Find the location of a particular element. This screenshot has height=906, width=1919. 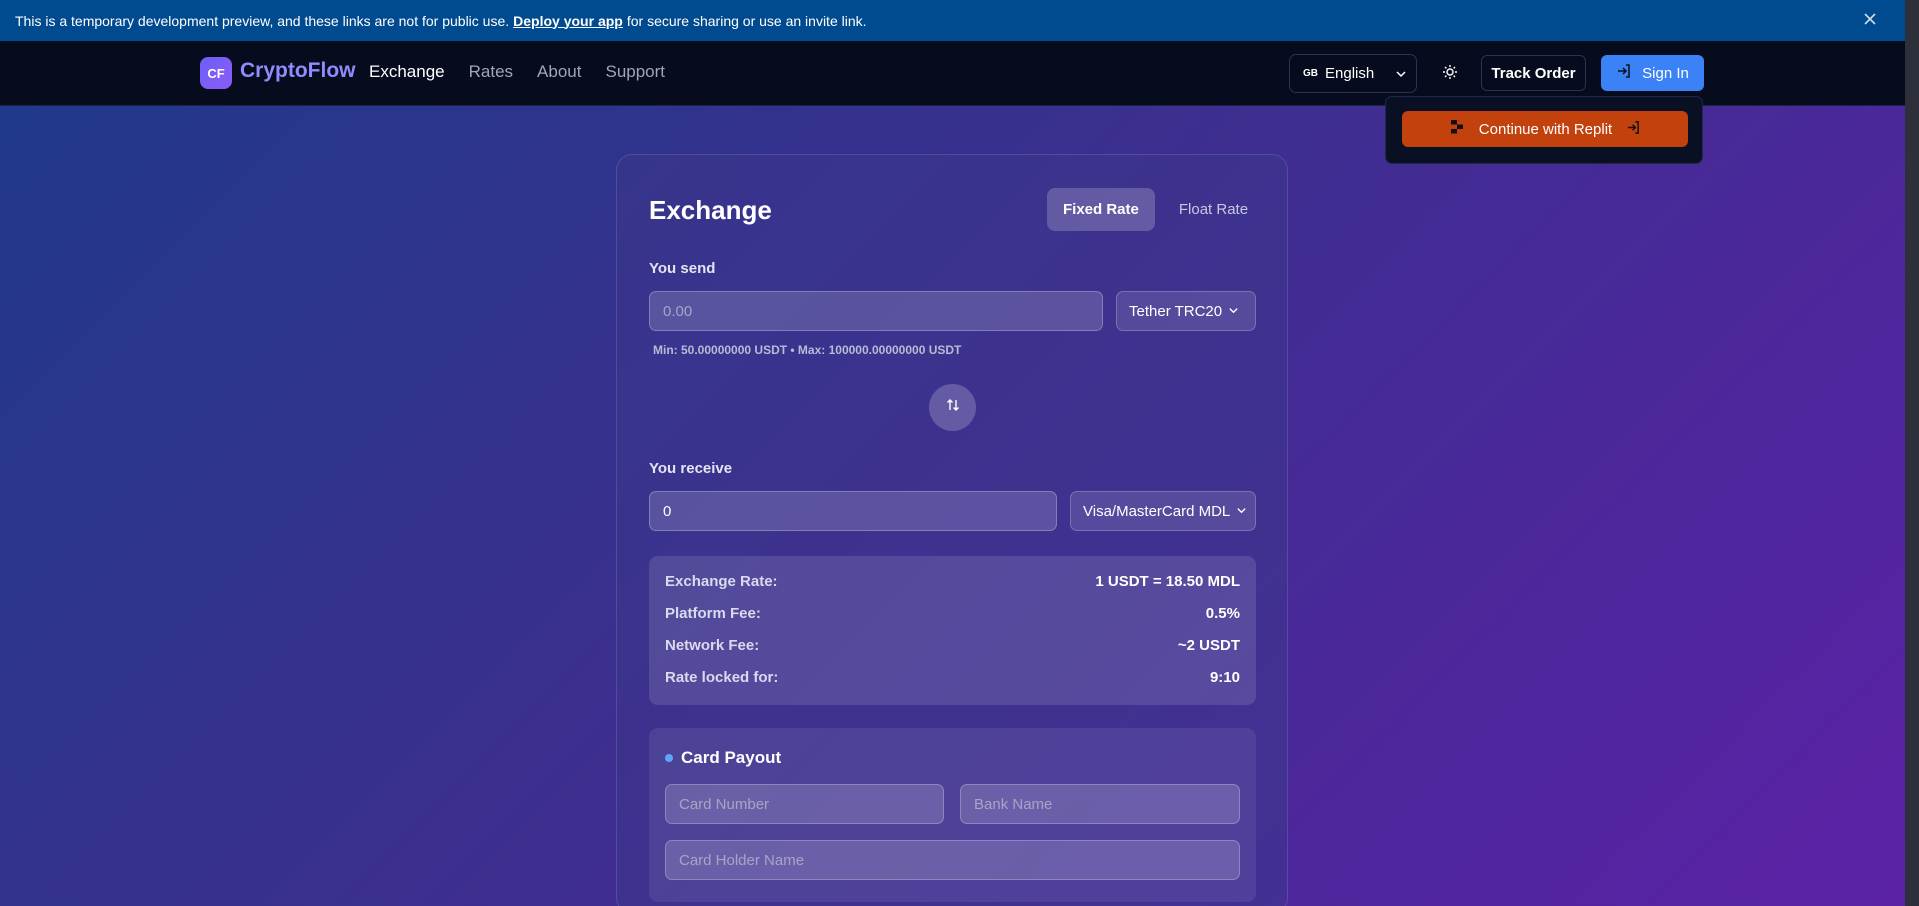

deploy-app-link: Deploy your app is located at coordinates (568, 21).